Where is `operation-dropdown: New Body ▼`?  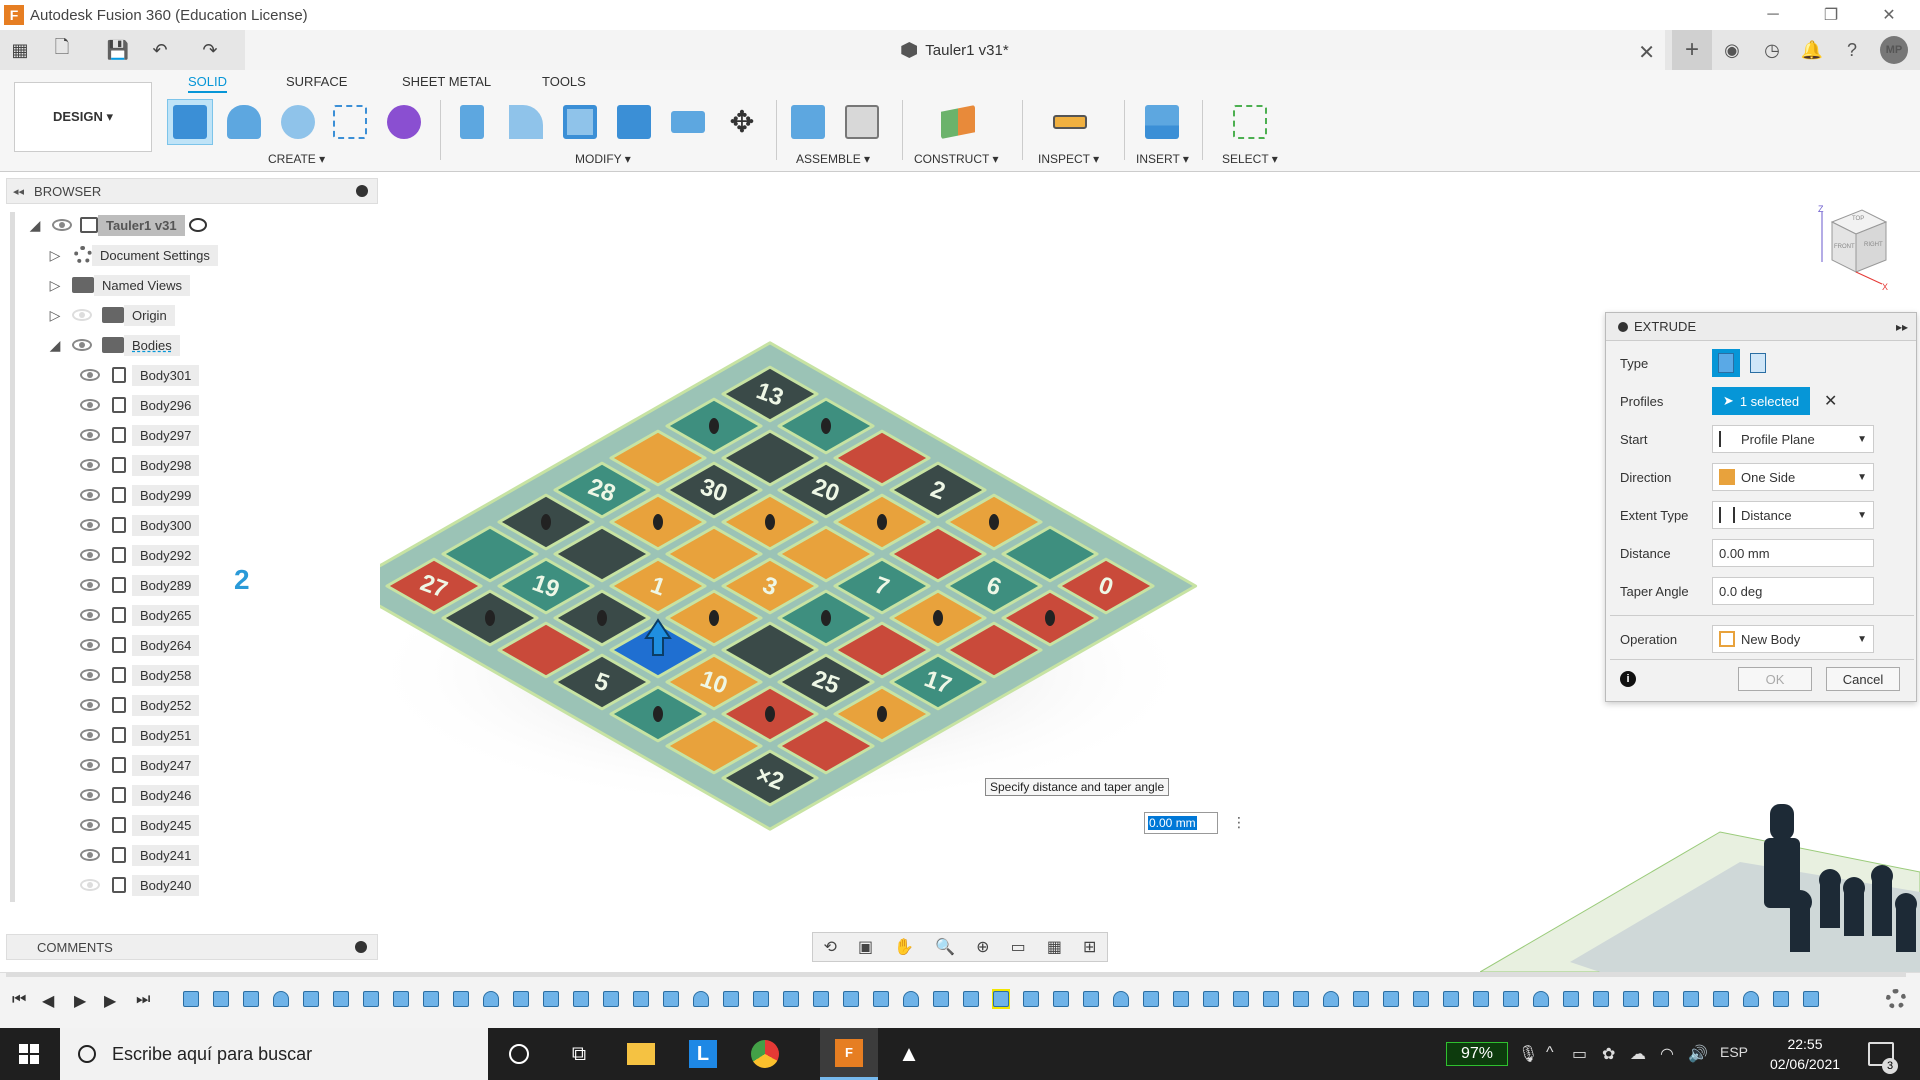
operation-dropdown: New Body ▼ is located at coordinates (1793, 639).